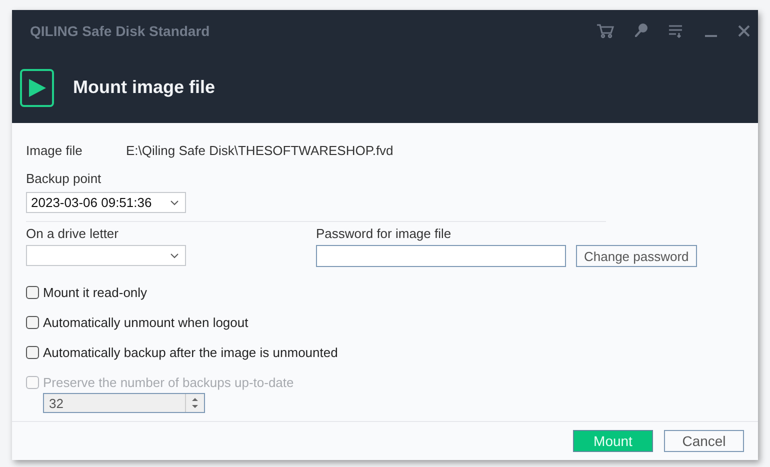 Image resolution: width=770 pixels, height=467 pixels. What do you see at coordinates (676, 31) in the screenshot?
I see `menu-icon` at bounding box center [676, 31].